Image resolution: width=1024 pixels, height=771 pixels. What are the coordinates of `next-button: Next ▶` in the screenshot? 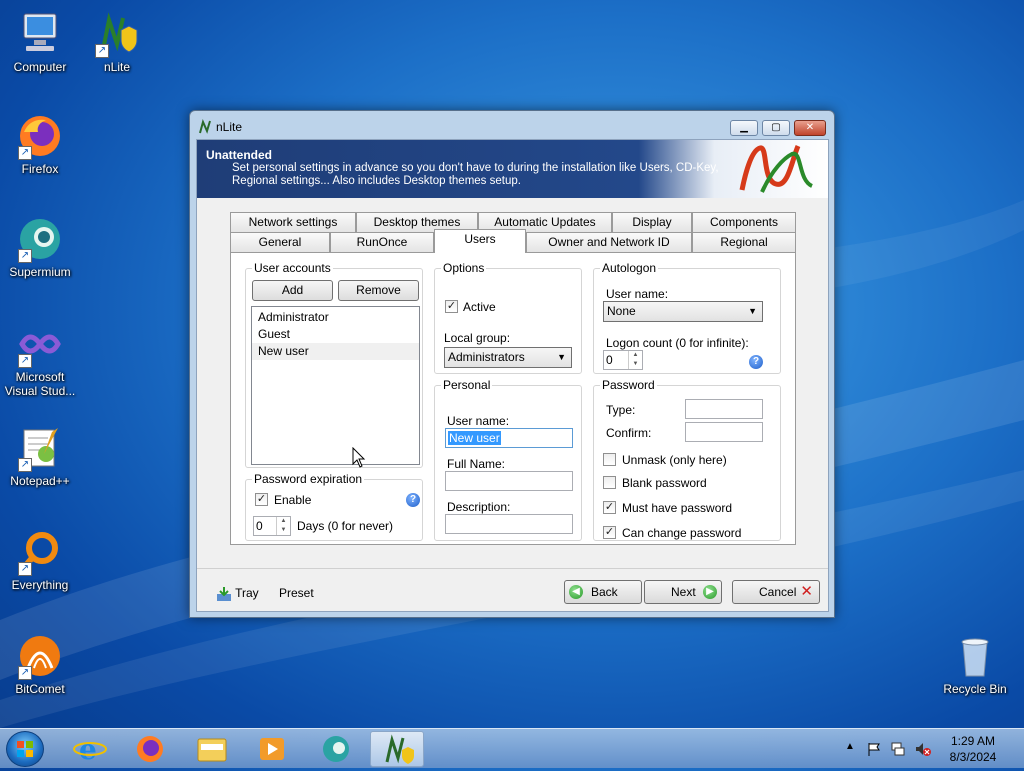 It's located at (683, 592).